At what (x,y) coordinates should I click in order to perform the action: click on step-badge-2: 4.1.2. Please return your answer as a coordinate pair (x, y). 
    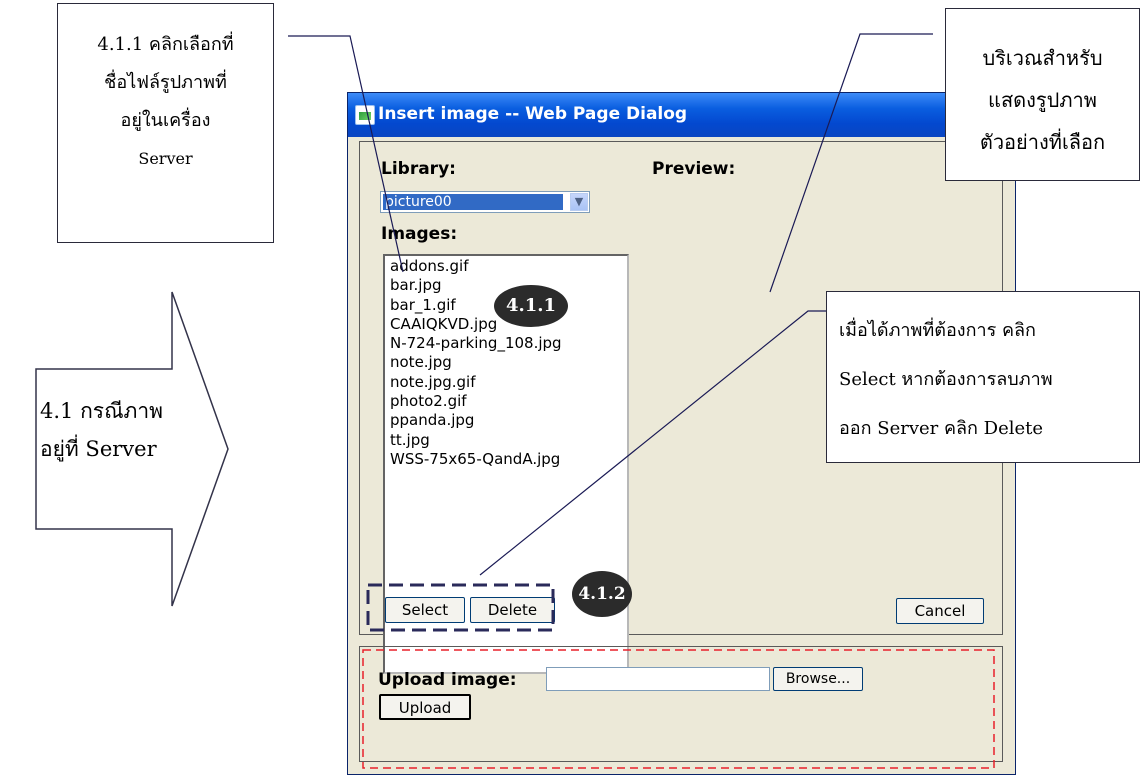
    Looking at the image, I should click on (602, 594).